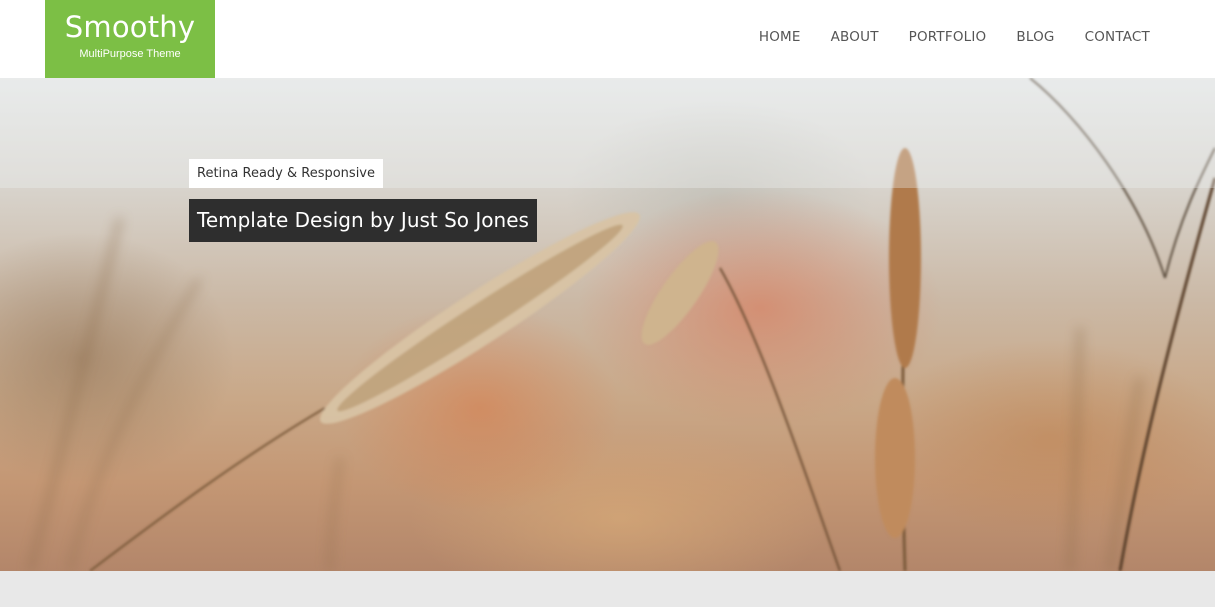 This screenshot has height=607, width=1215. I want to click on content-section-start, so click(607, 589).